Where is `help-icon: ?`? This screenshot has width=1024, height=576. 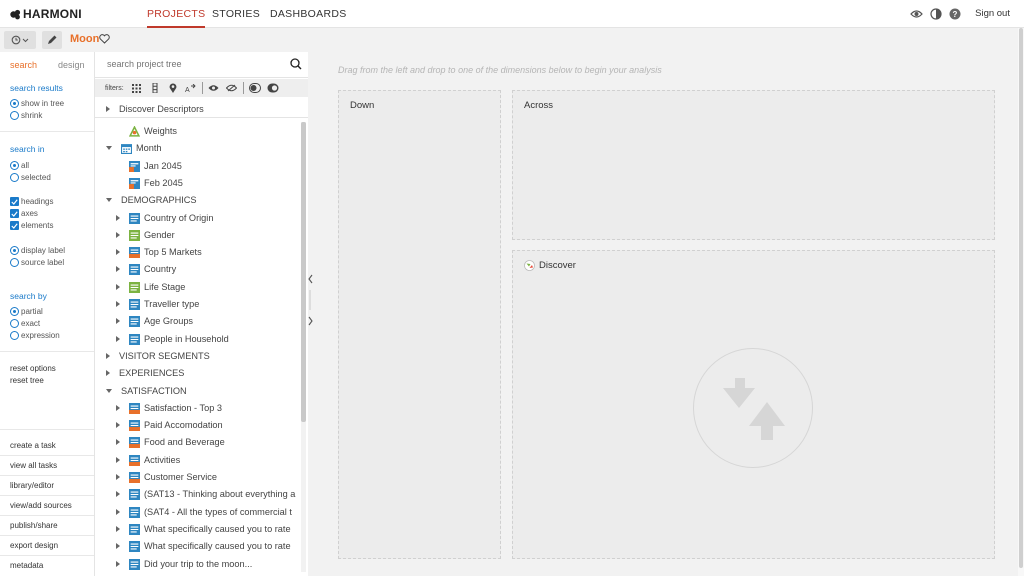 help-icon: ? is located at coordinates (954, 13).